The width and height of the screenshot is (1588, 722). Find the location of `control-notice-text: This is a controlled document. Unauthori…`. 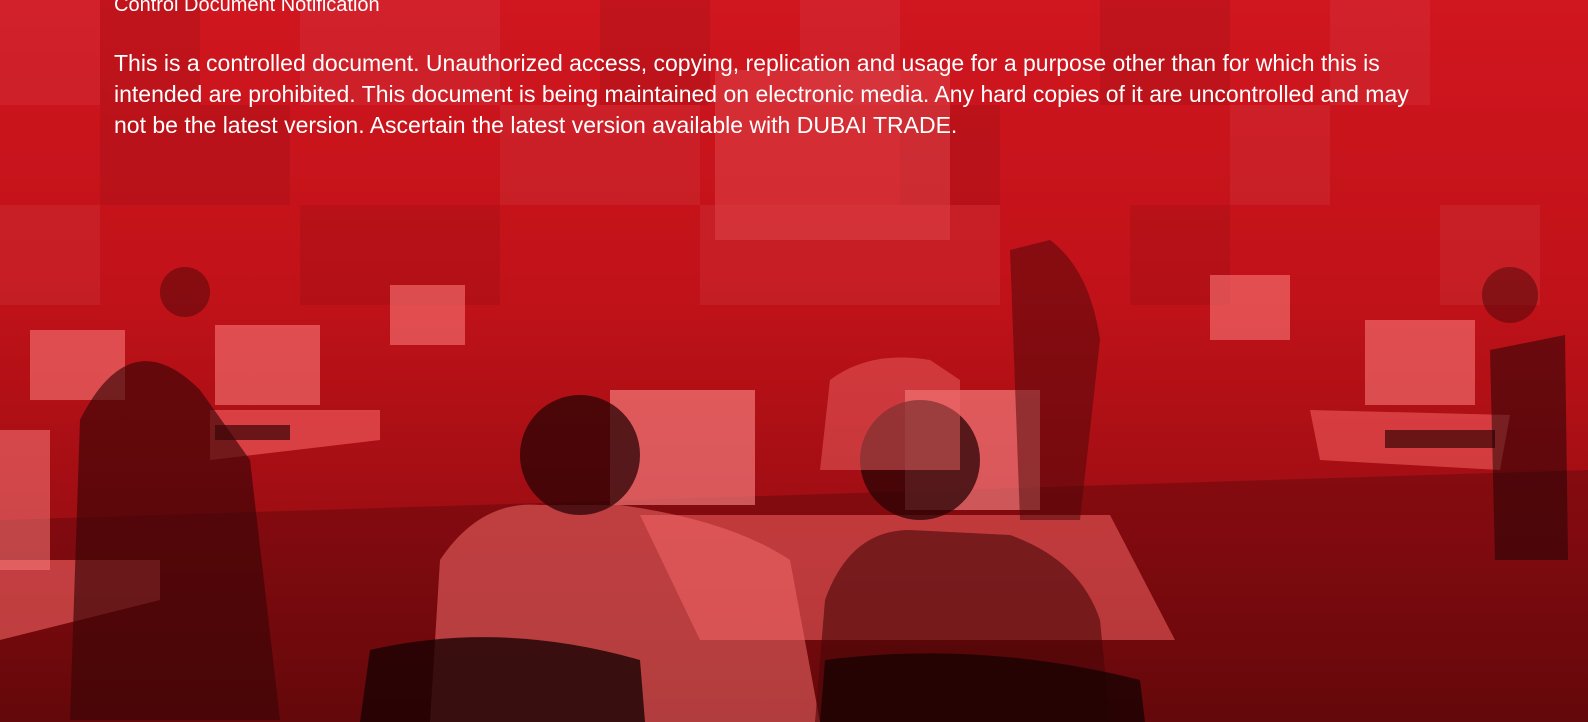

control-notice-text: This is a controlled document. Unauthori… is located at coordinates (761, 94).